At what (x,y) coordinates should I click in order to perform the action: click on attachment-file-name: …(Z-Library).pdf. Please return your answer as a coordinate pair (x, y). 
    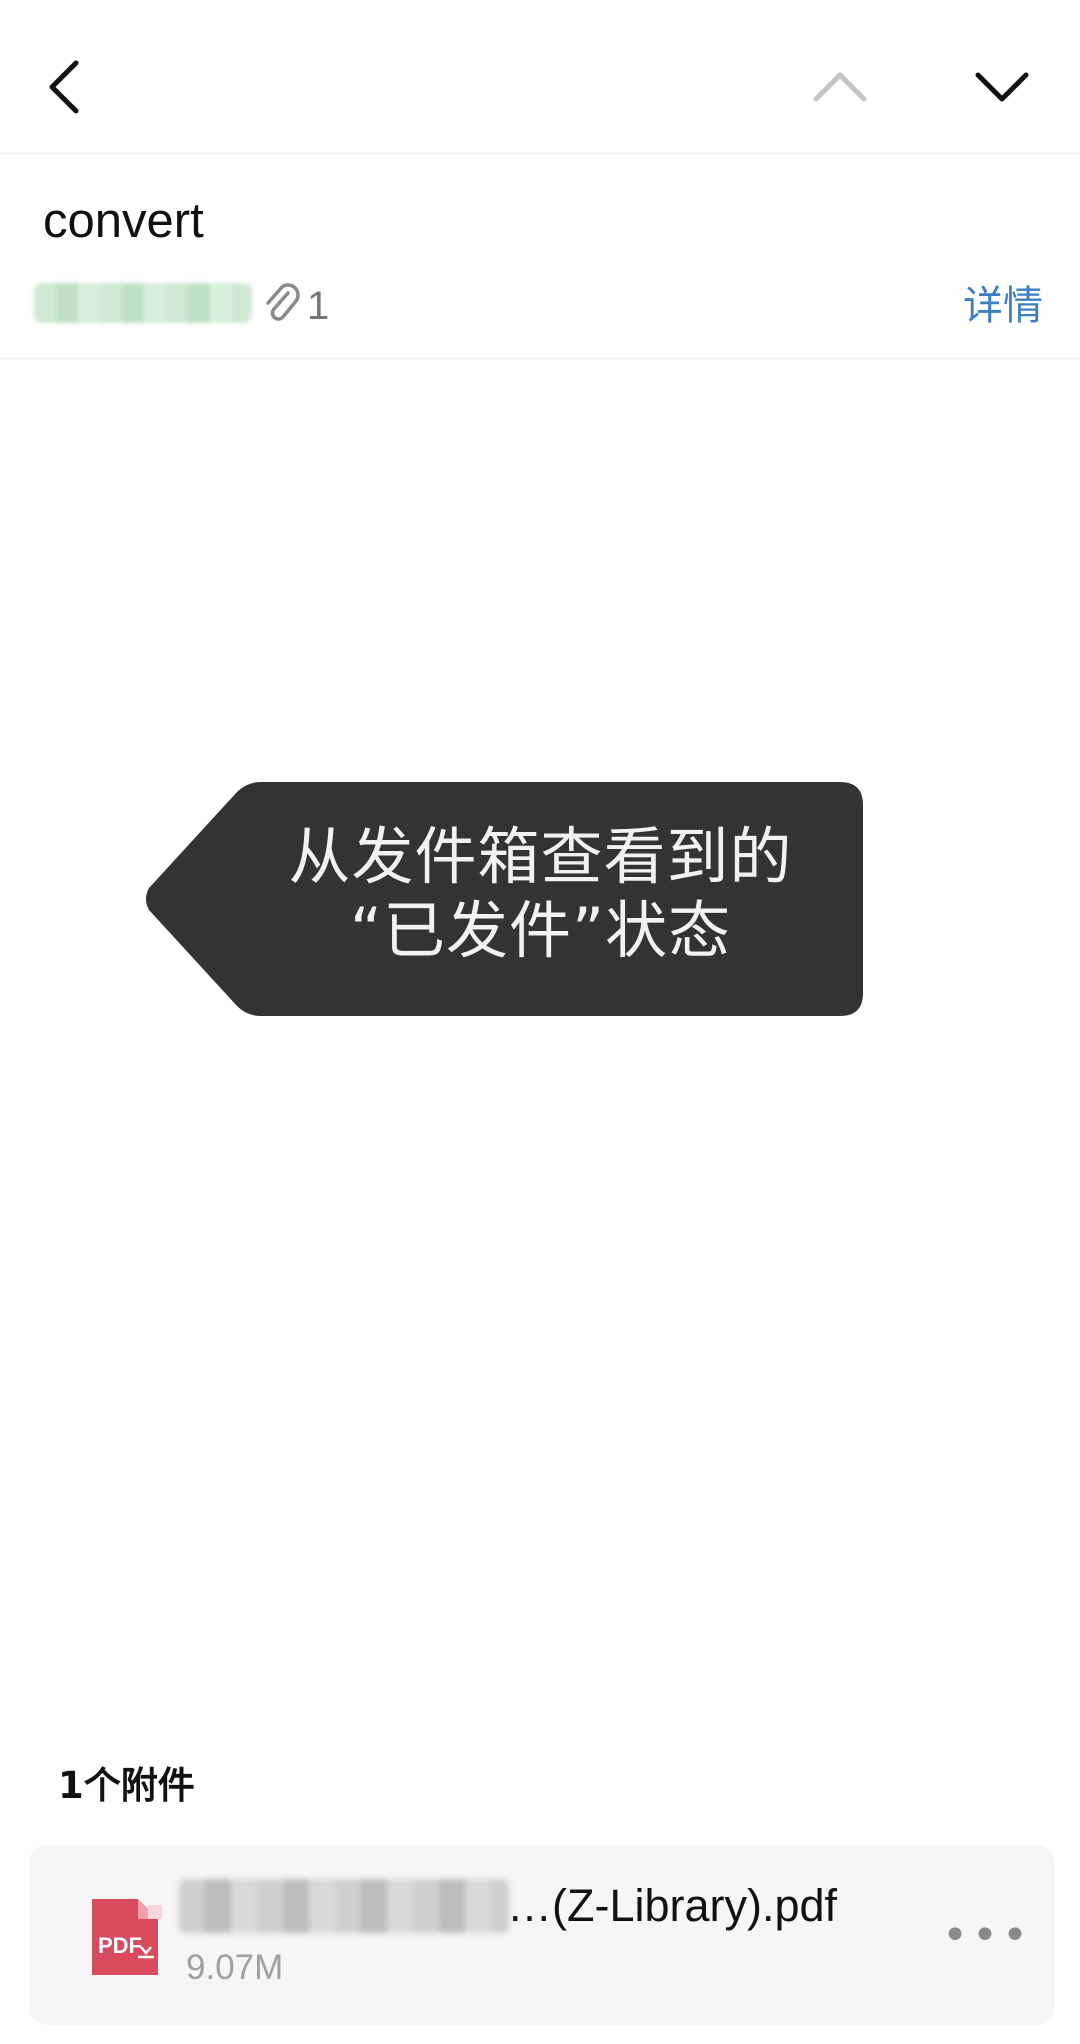
    Looking at the image, I should click on (672, 1905).